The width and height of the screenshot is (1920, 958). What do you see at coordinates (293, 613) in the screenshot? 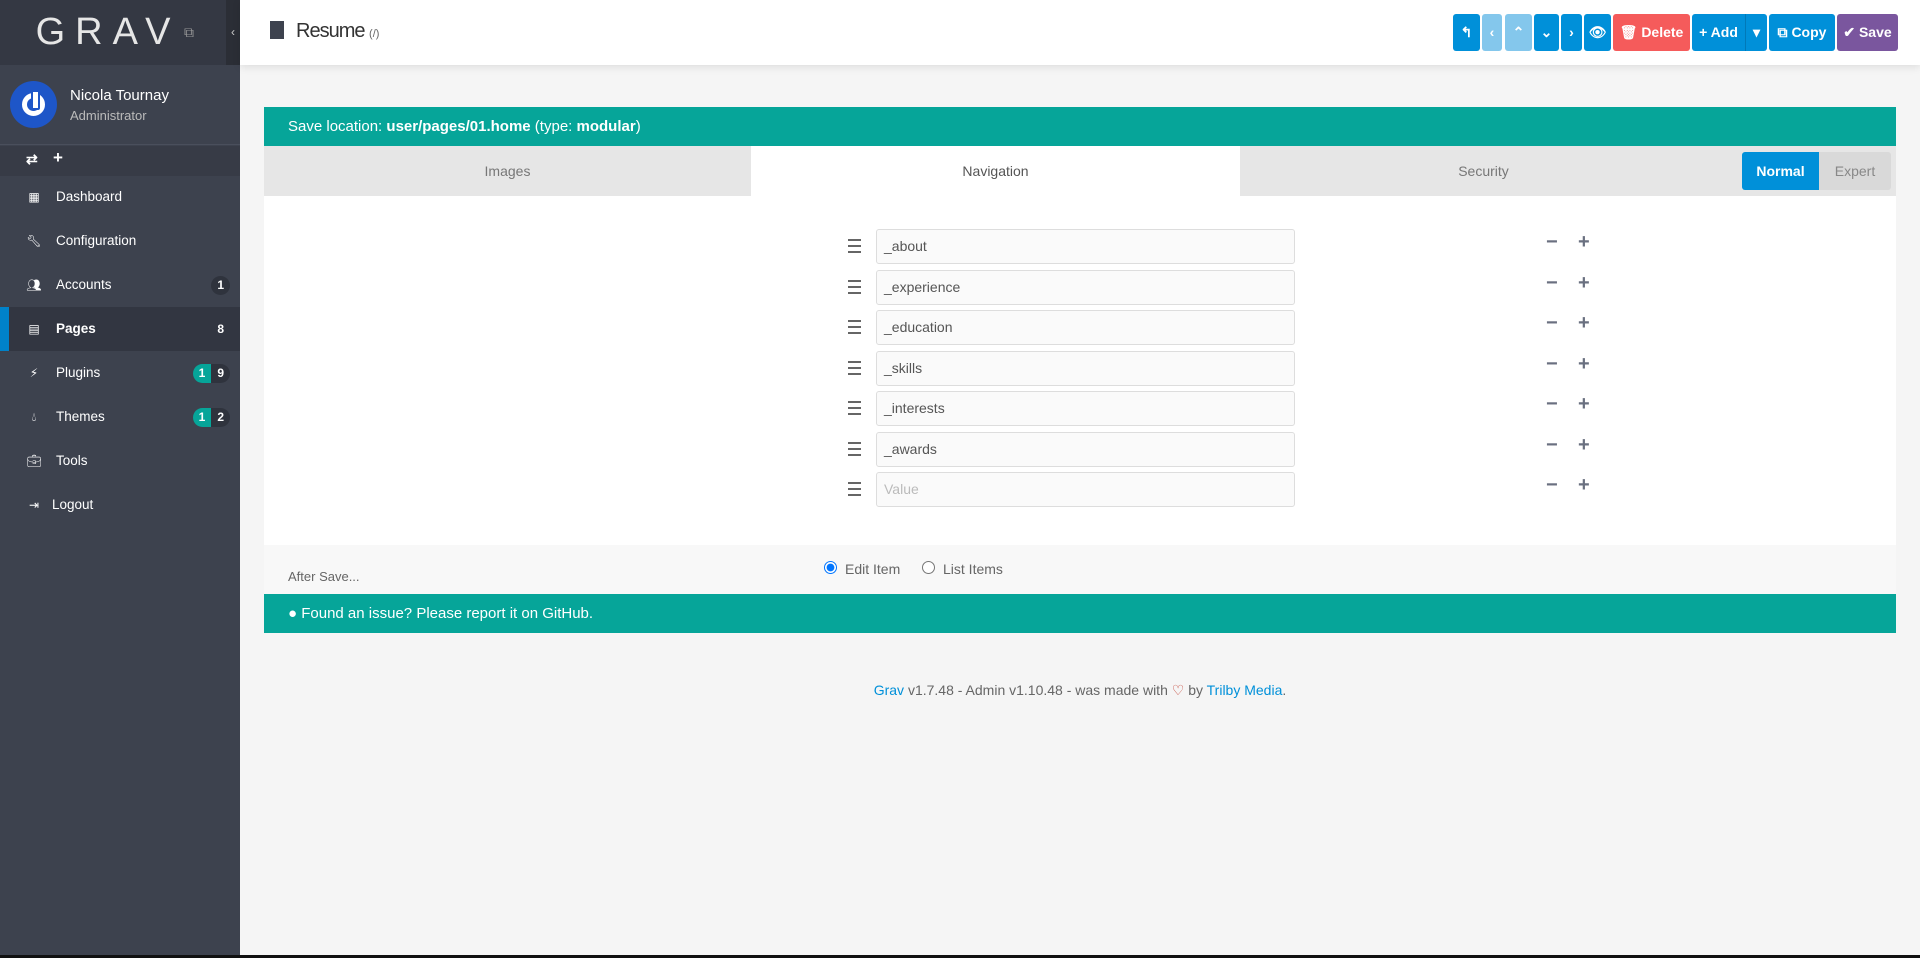
I see `github-icon: ●` at bounding box center [293, 613].